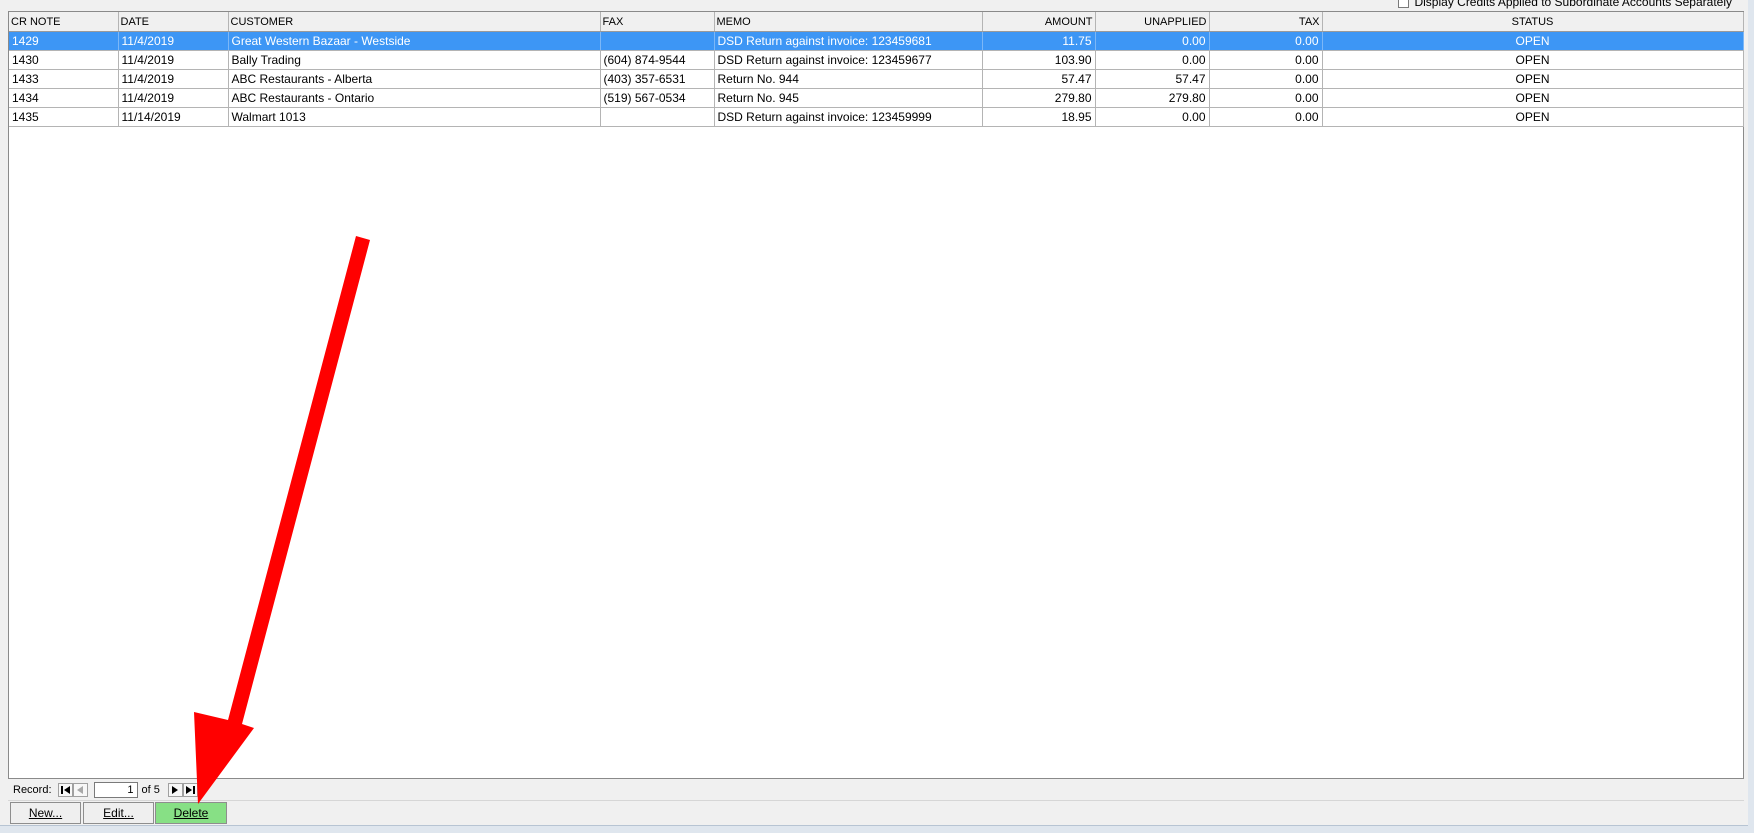  Describe the element at coordinates (1039, 41) in the screenshot. I see `cell-amount: 11.75` at that location.